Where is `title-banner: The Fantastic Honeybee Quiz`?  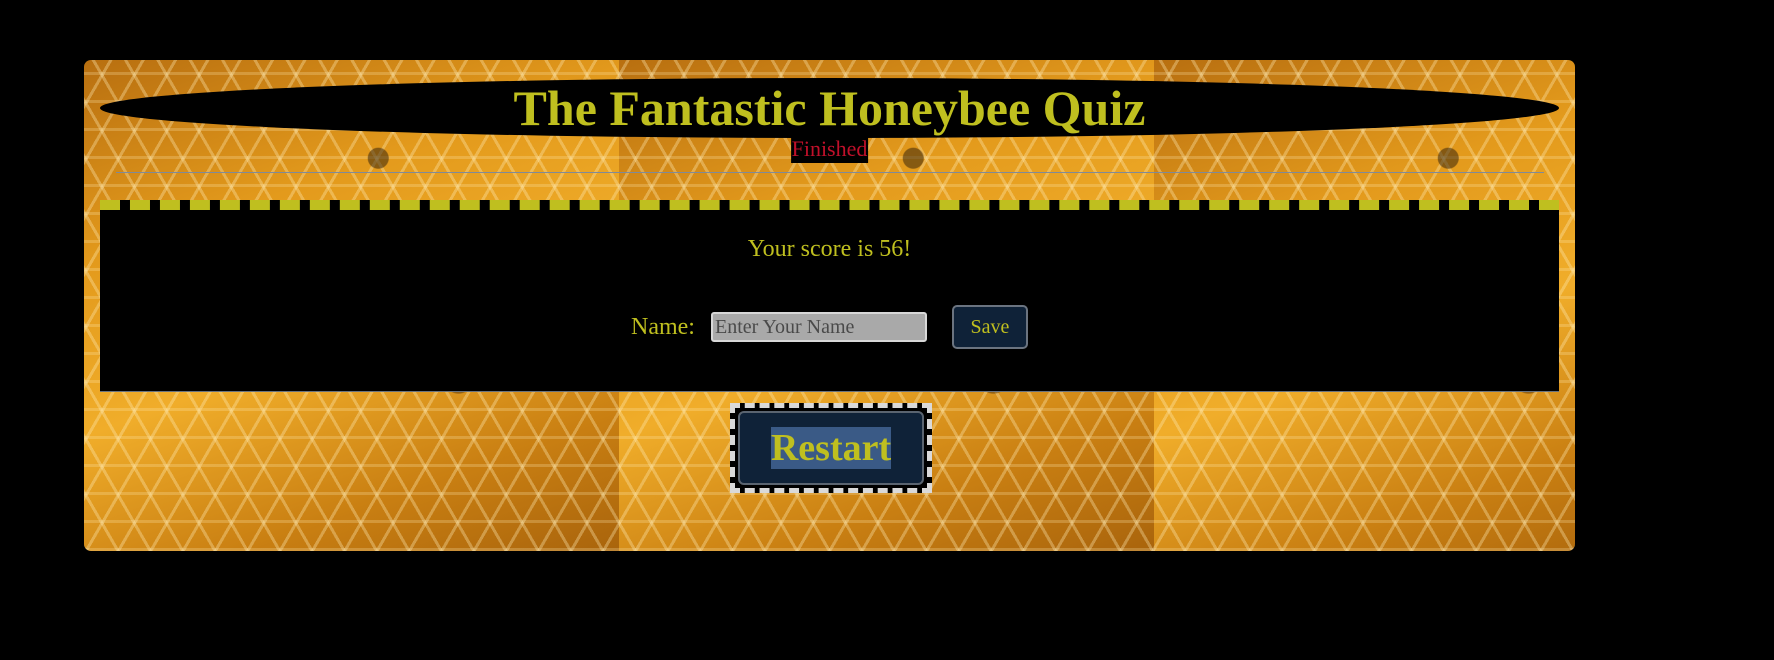 title-banner: The Fantastic Honeybee Quiz is located at coordinates (829, 108).